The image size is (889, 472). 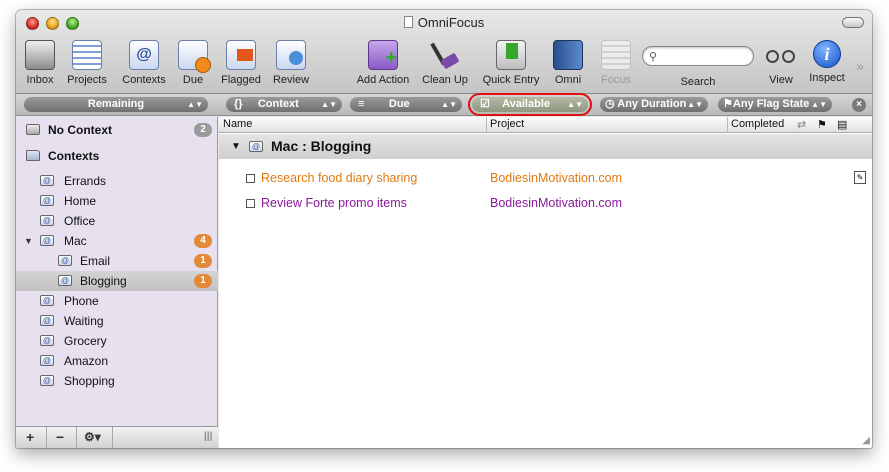 I want to click on flag-column-icon: ⚑, so click(x=822, y=124).